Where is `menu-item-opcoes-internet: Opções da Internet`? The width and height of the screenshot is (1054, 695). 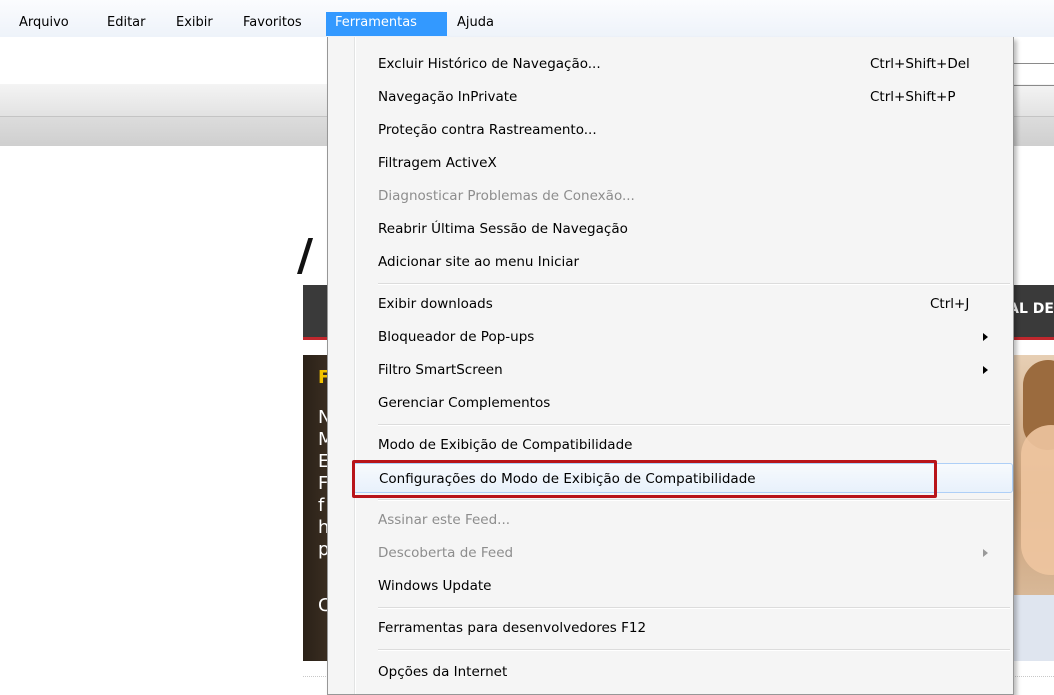
menu-item-opcoes-internet: Opções da Internet is located at coordinates (683, 672).